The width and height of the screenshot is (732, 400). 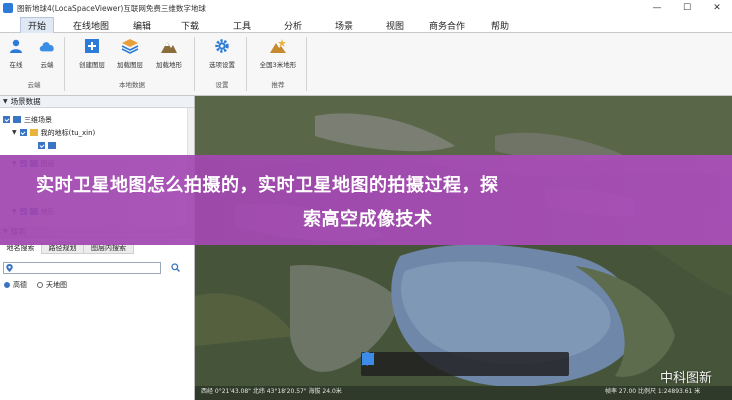 I want to click on tab-download: 下载, so click(x=190, y=25).